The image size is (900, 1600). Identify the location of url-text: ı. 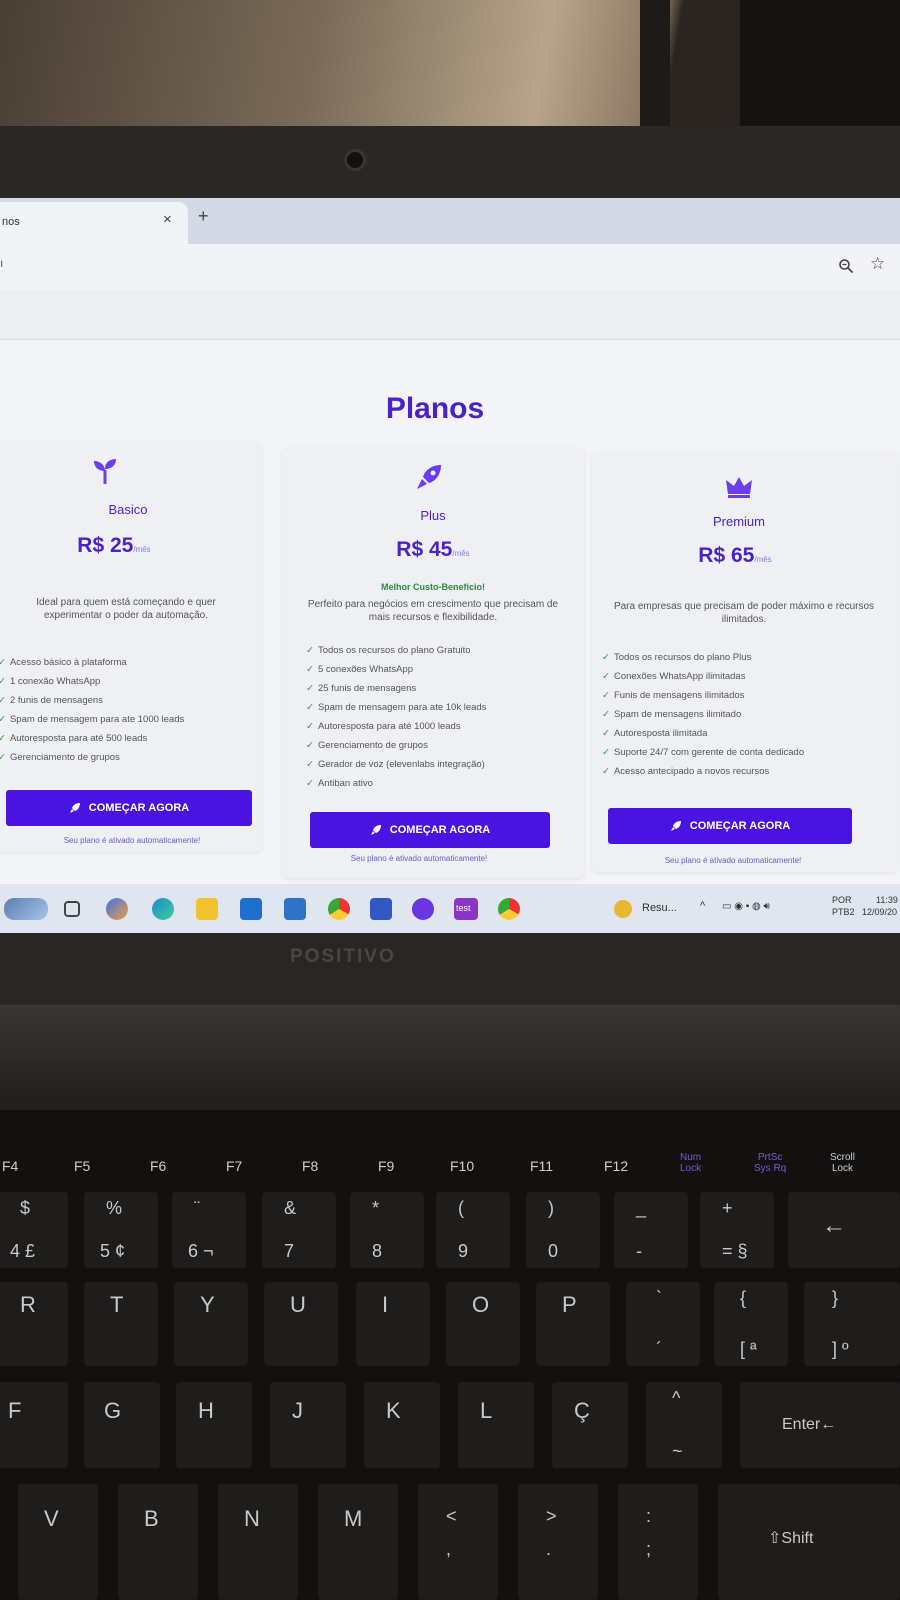
(2, 263).